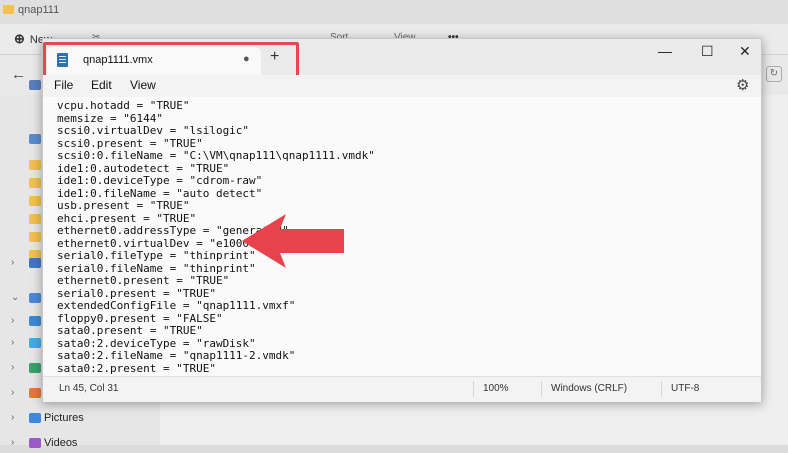 This screenshot has height=453, width=788. I want to click on editor-line: vcpu.hotadd = "TRUE", so click(123, 105).